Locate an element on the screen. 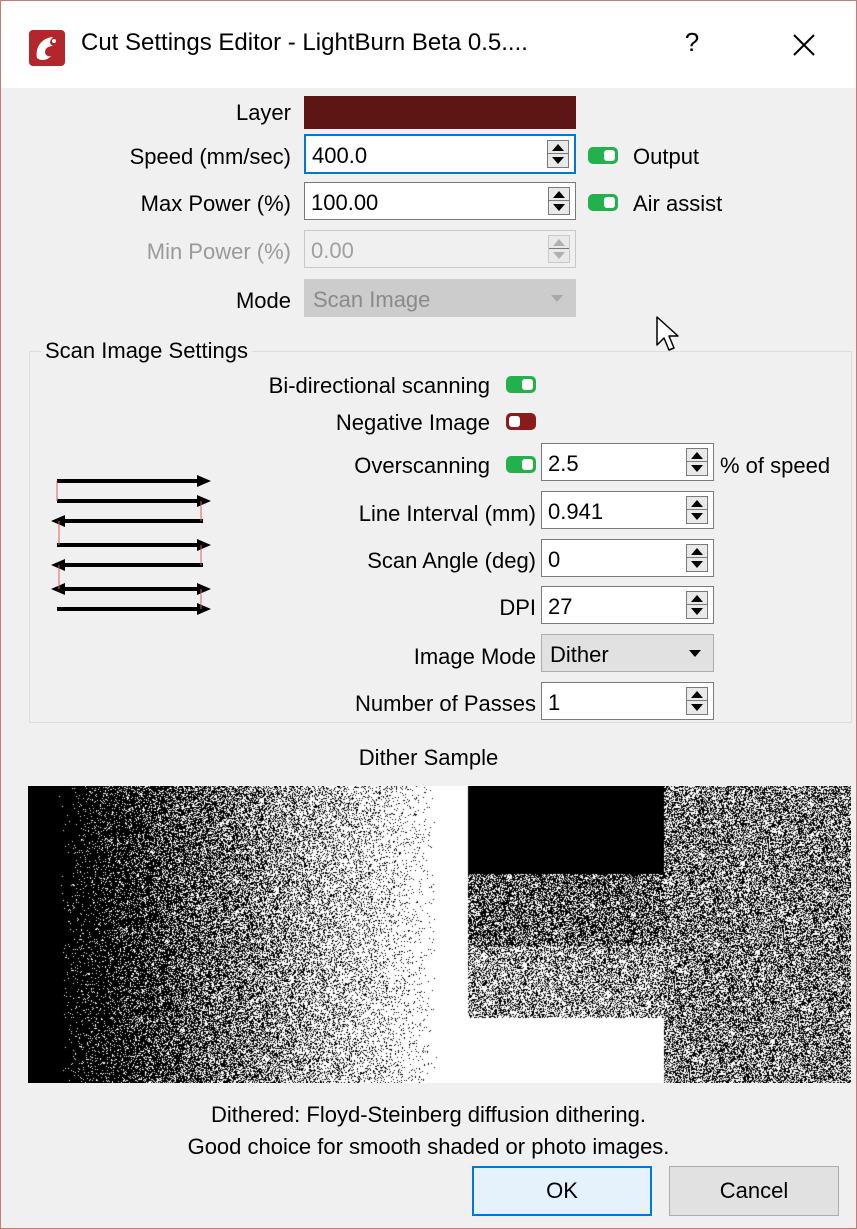 The height and width of the screenshot is (1229, 857). passes-label: Number of Passes is located at coordinates (445, 703).